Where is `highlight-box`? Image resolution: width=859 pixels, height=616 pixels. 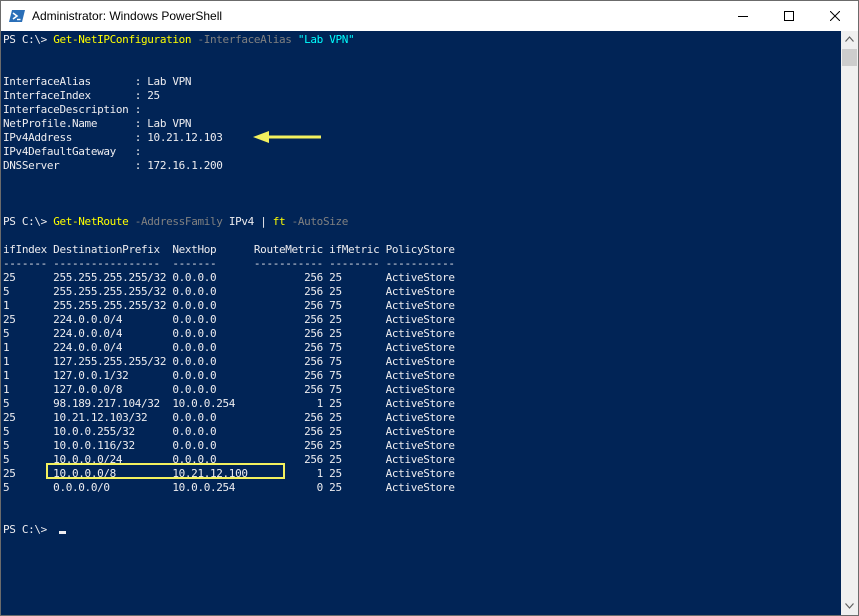
highlight-box is located at coordinates (165, 471).